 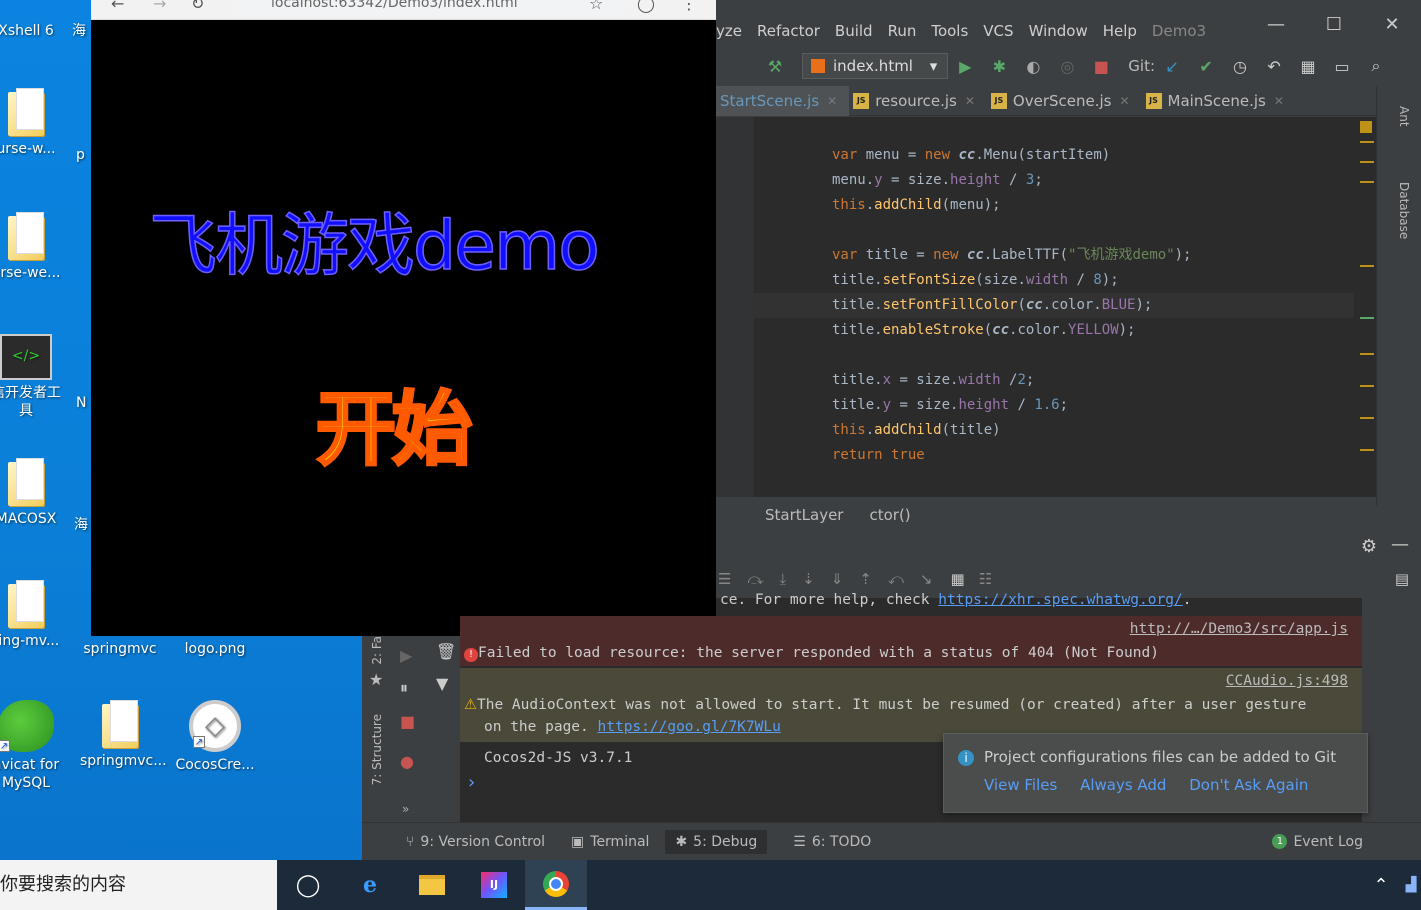 I want to click on favorites-tool-window: 2: Fa, so click(x=377, y=650).